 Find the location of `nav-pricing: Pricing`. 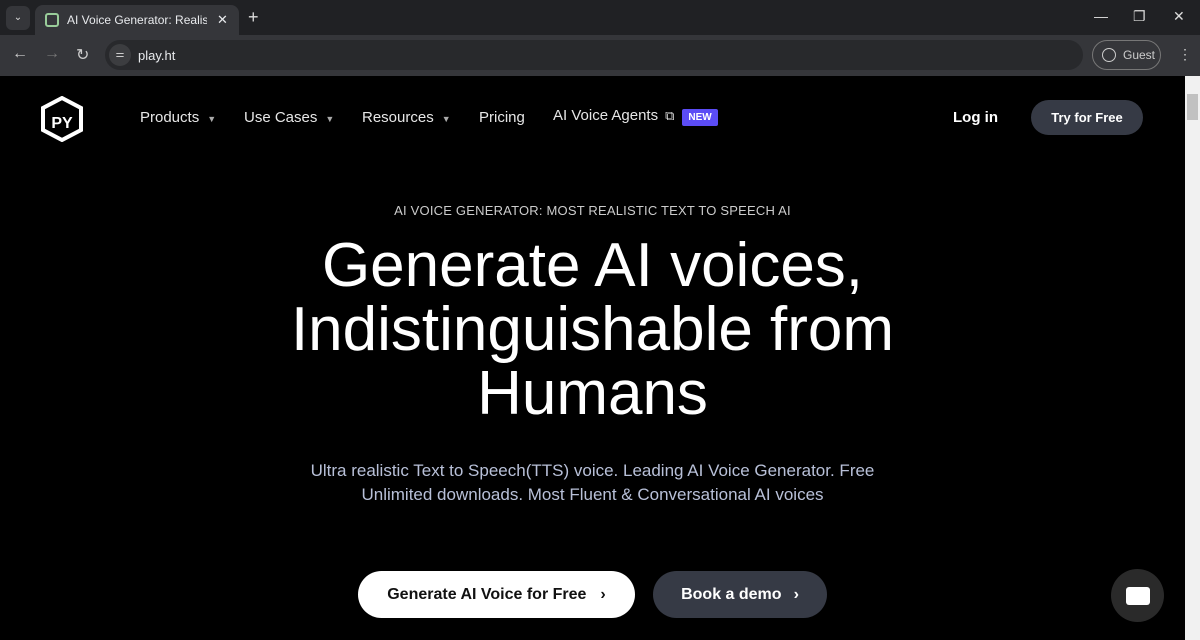

nav-pricing: Pricing is located at coordinates (502, 117).